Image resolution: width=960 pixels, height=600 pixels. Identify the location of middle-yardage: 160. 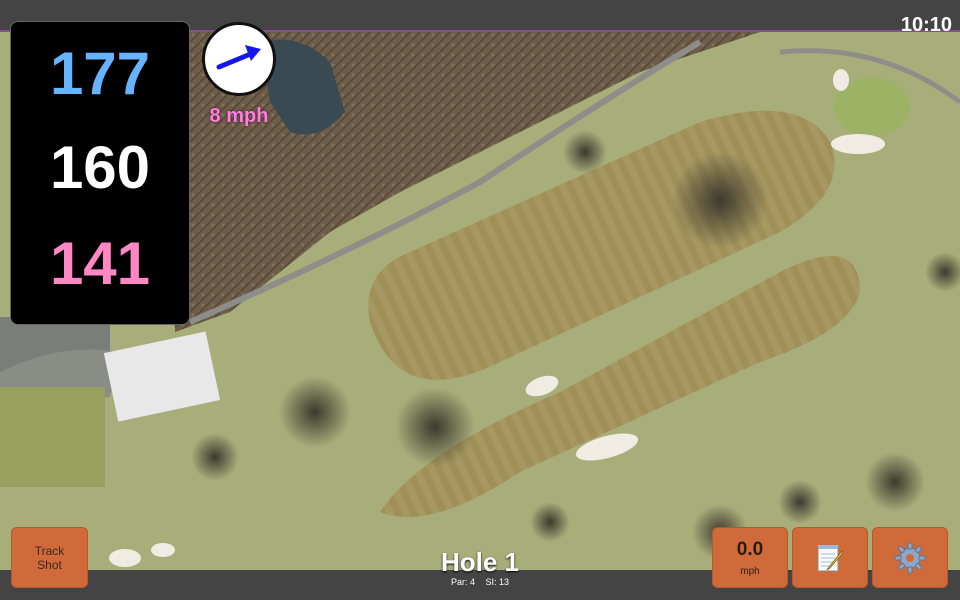
(100, 167).